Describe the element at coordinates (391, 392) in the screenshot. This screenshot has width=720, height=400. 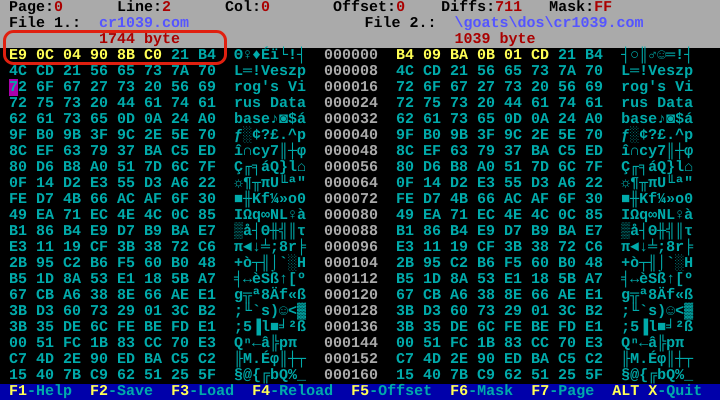
I see `function-key: F5-Offset` at that location.